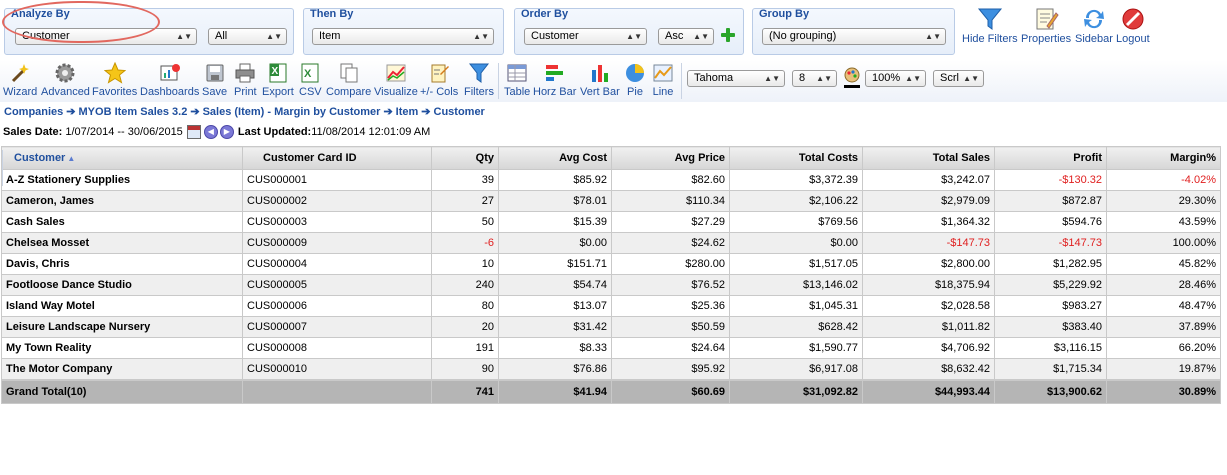  What do you see at coordinates (796, 180) in the screenshot?
I see `cell-total-costs: $3,372.39` at bounding box center [796, 180].